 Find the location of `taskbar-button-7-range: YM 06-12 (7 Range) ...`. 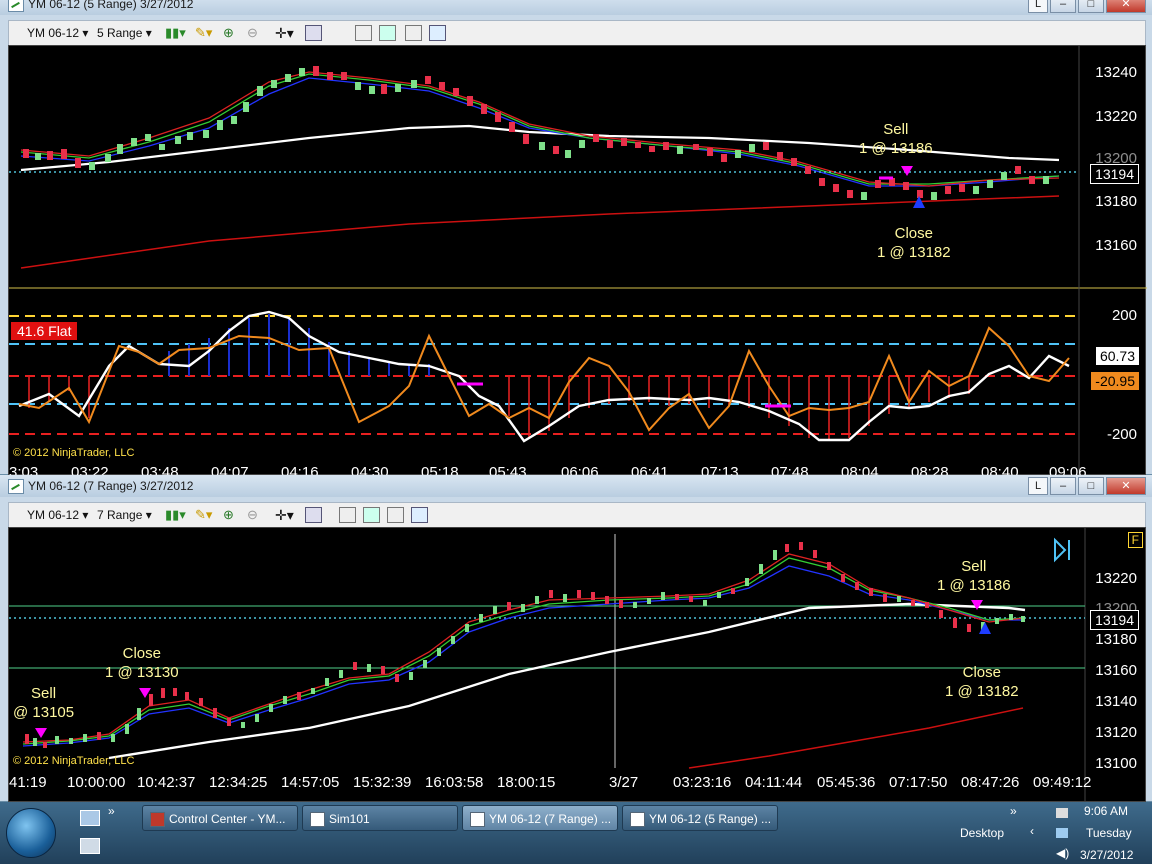

taskbar-button-7-range: YM 06-12 (7 Range) ... is located at coordinates (540, 818).